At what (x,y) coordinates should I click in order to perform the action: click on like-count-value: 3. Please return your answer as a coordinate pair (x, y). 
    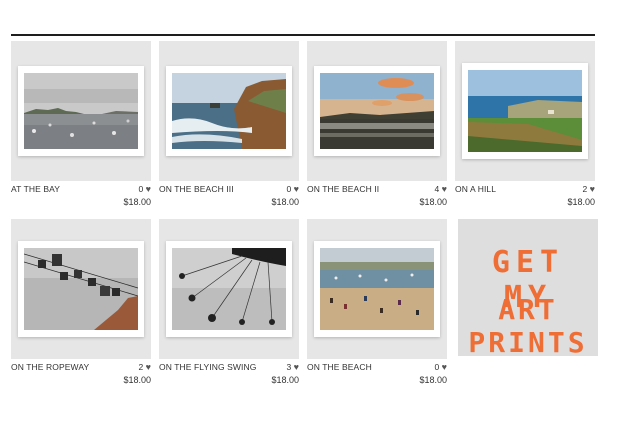
    Looking at the image, I should click on (289, 367).